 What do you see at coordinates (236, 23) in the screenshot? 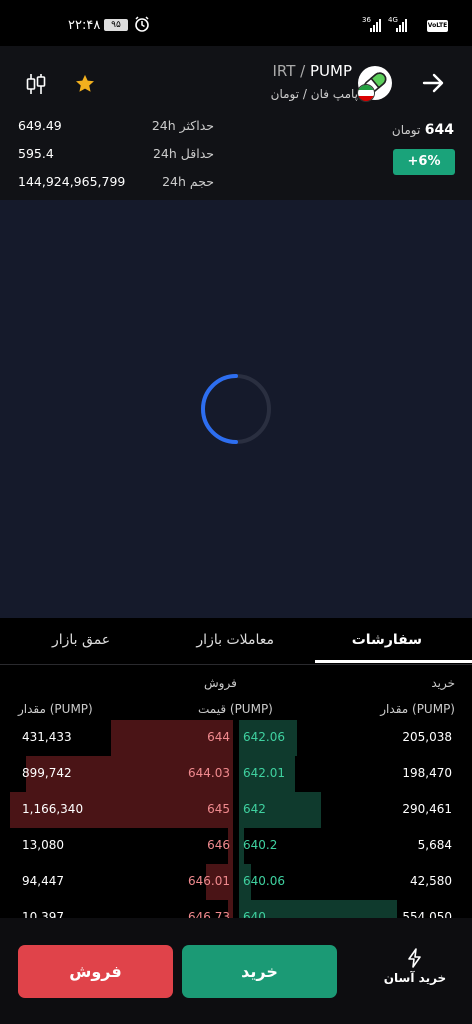
I see `status-bar: ۲۲:۴۸ ۹۵ 36 4G VoLTE` at bounding box center [236, 23].